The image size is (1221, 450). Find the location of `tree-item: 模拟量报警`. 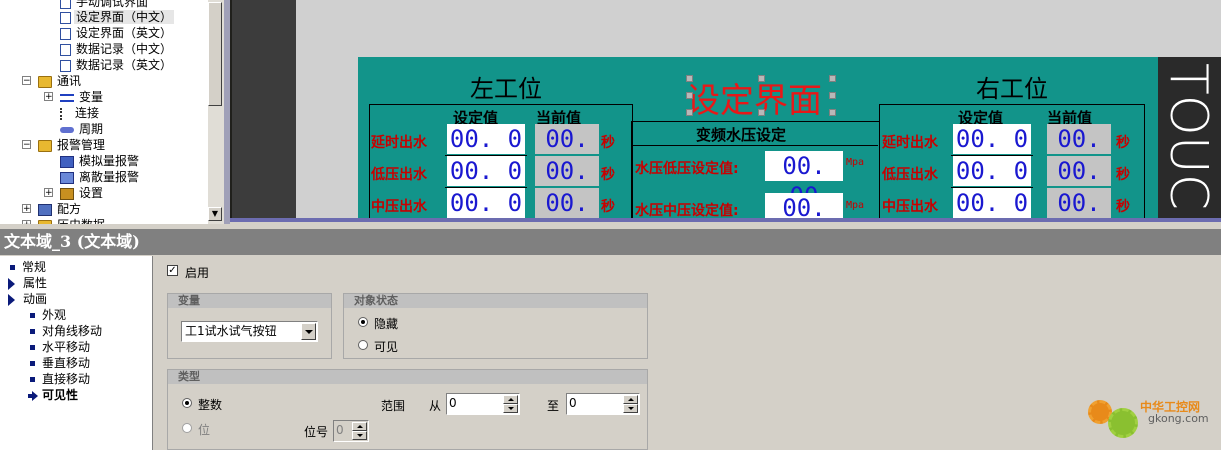

tree-item: 模拟量报警 is located at coordinates (100, 161).